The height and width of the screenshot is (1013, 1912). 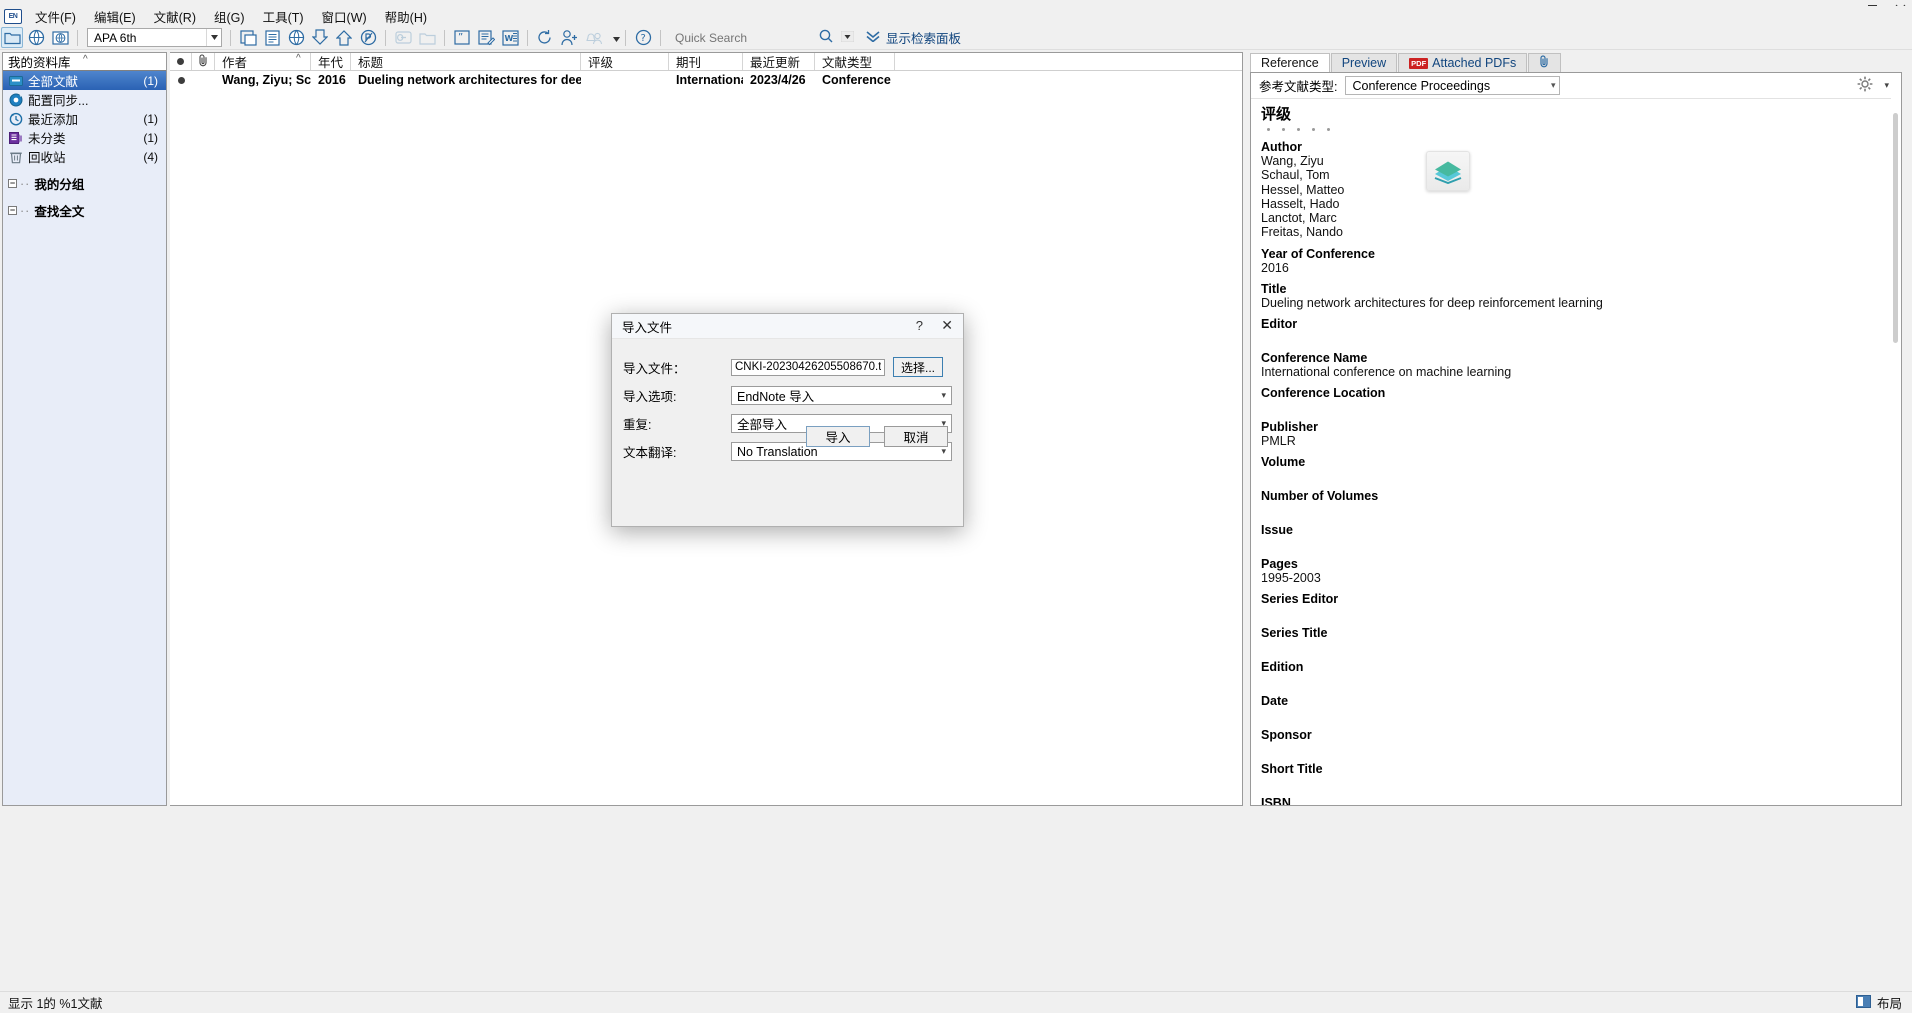 I want to click on export-icon, so click(x=344, y=37).